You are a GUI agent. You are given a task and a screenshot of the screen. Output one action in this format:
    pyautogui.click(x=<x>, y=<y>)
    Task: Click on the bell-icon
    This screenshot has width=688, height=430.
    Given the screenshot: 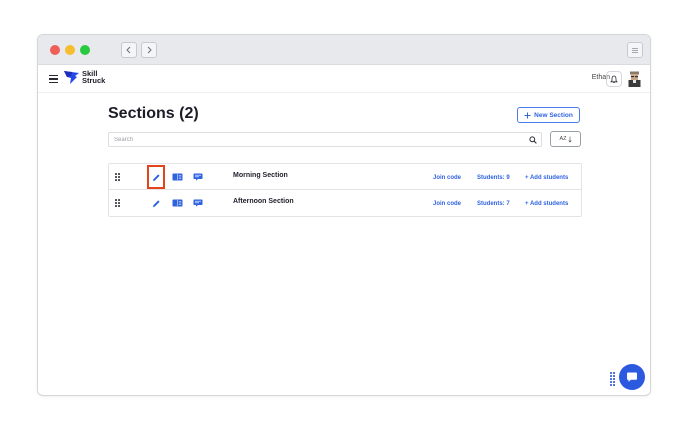 What is the action you would take?
    pyautogui.click(x=614, y=79)
    